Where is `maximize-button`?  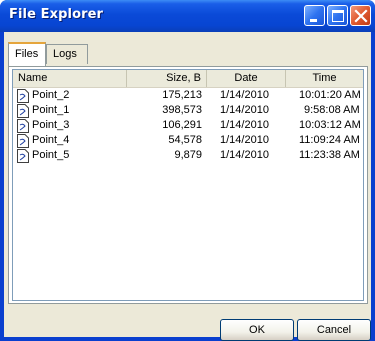
maximize-button is located at coordinates (337, 15).